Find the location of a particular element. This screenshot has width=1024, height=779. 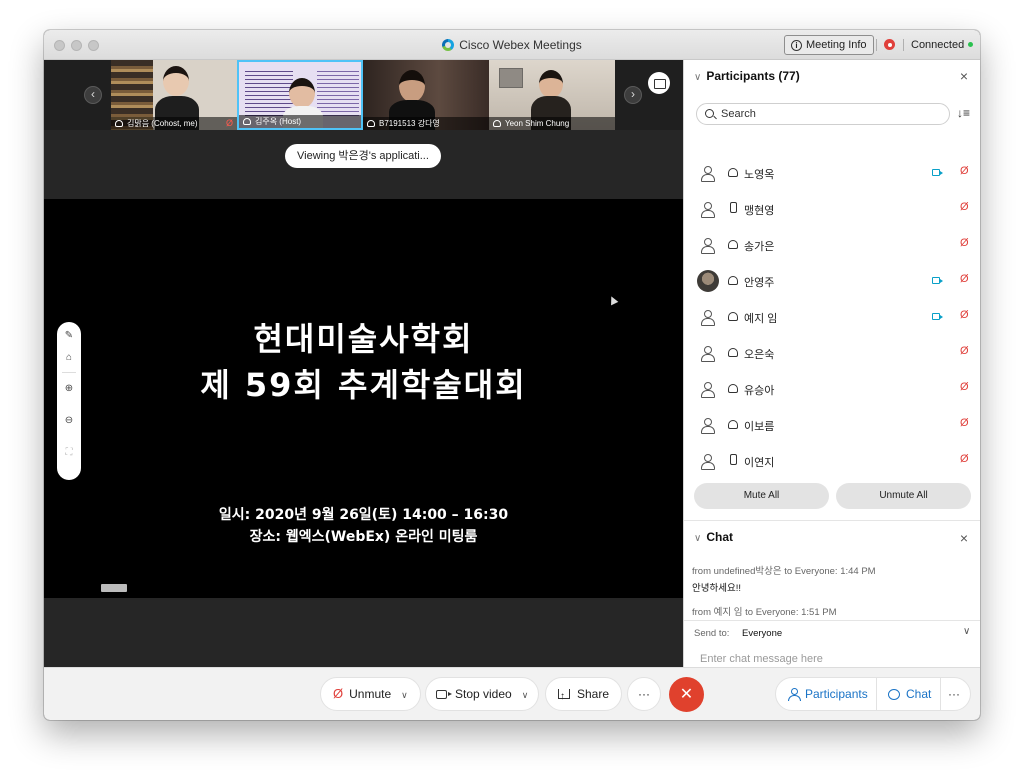

fit-screen-icon: ⛶ is located at coordinates (69, 453).